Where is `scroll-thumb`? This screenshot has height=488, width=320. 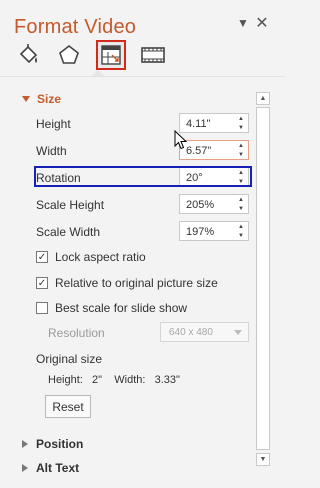
scroll-thumb is located at coordinates (263, 278).